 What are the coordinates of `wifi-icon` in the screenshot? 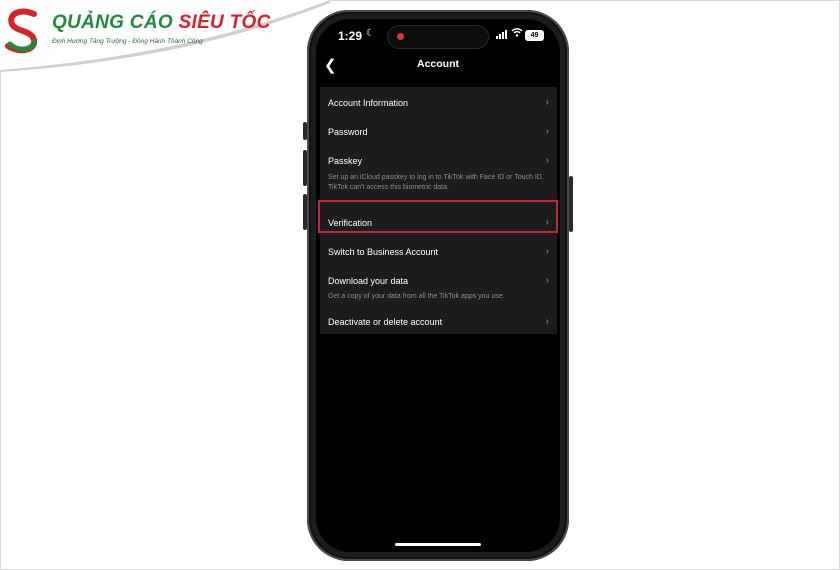 It's located at (517, 33).